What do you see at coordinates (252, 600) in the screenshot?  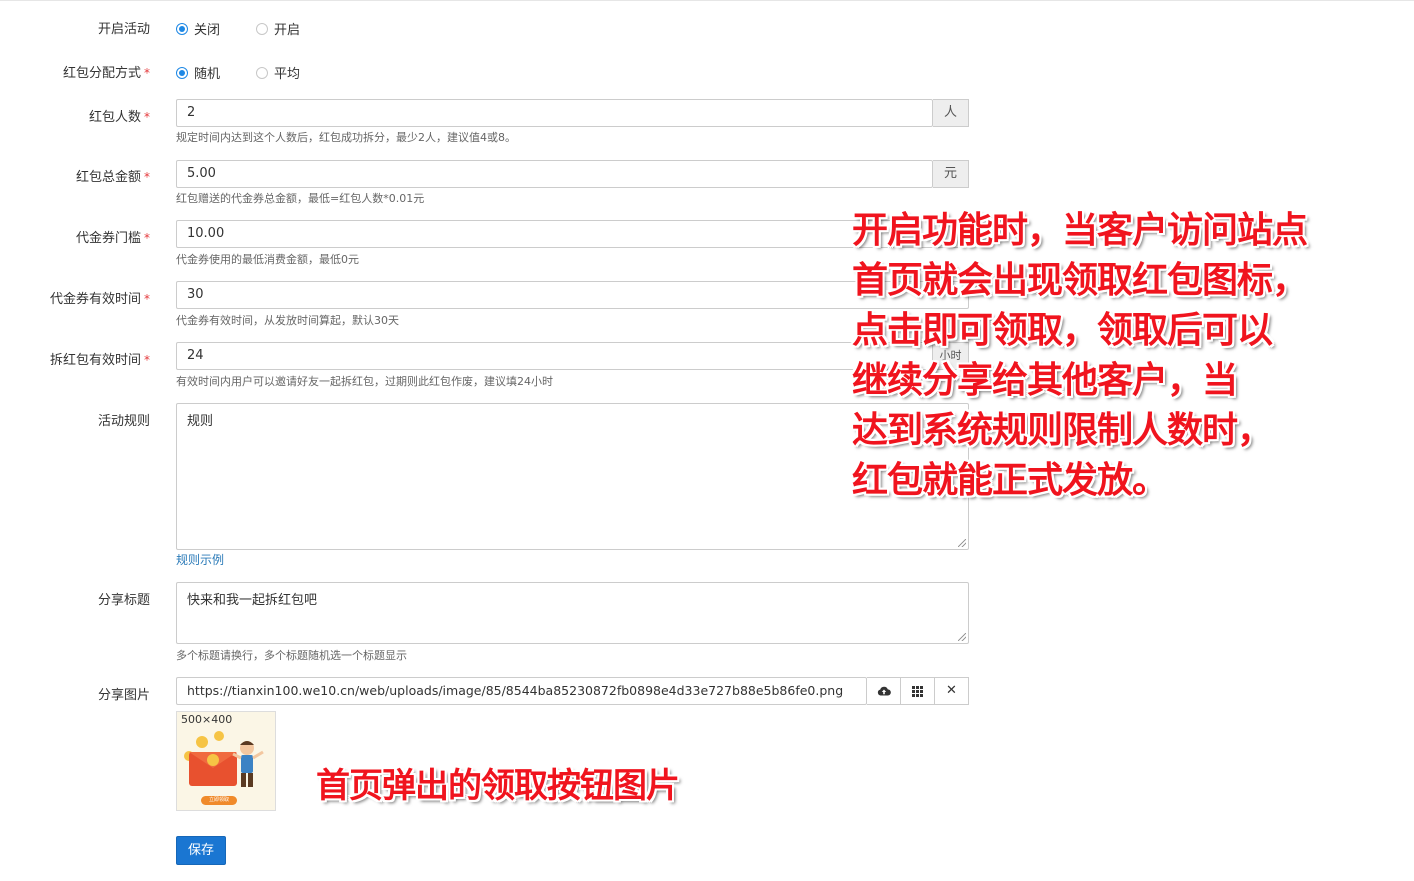 I see `share-title-text: 快来和我一起拆红包吧` at bounding box center [252, 600].